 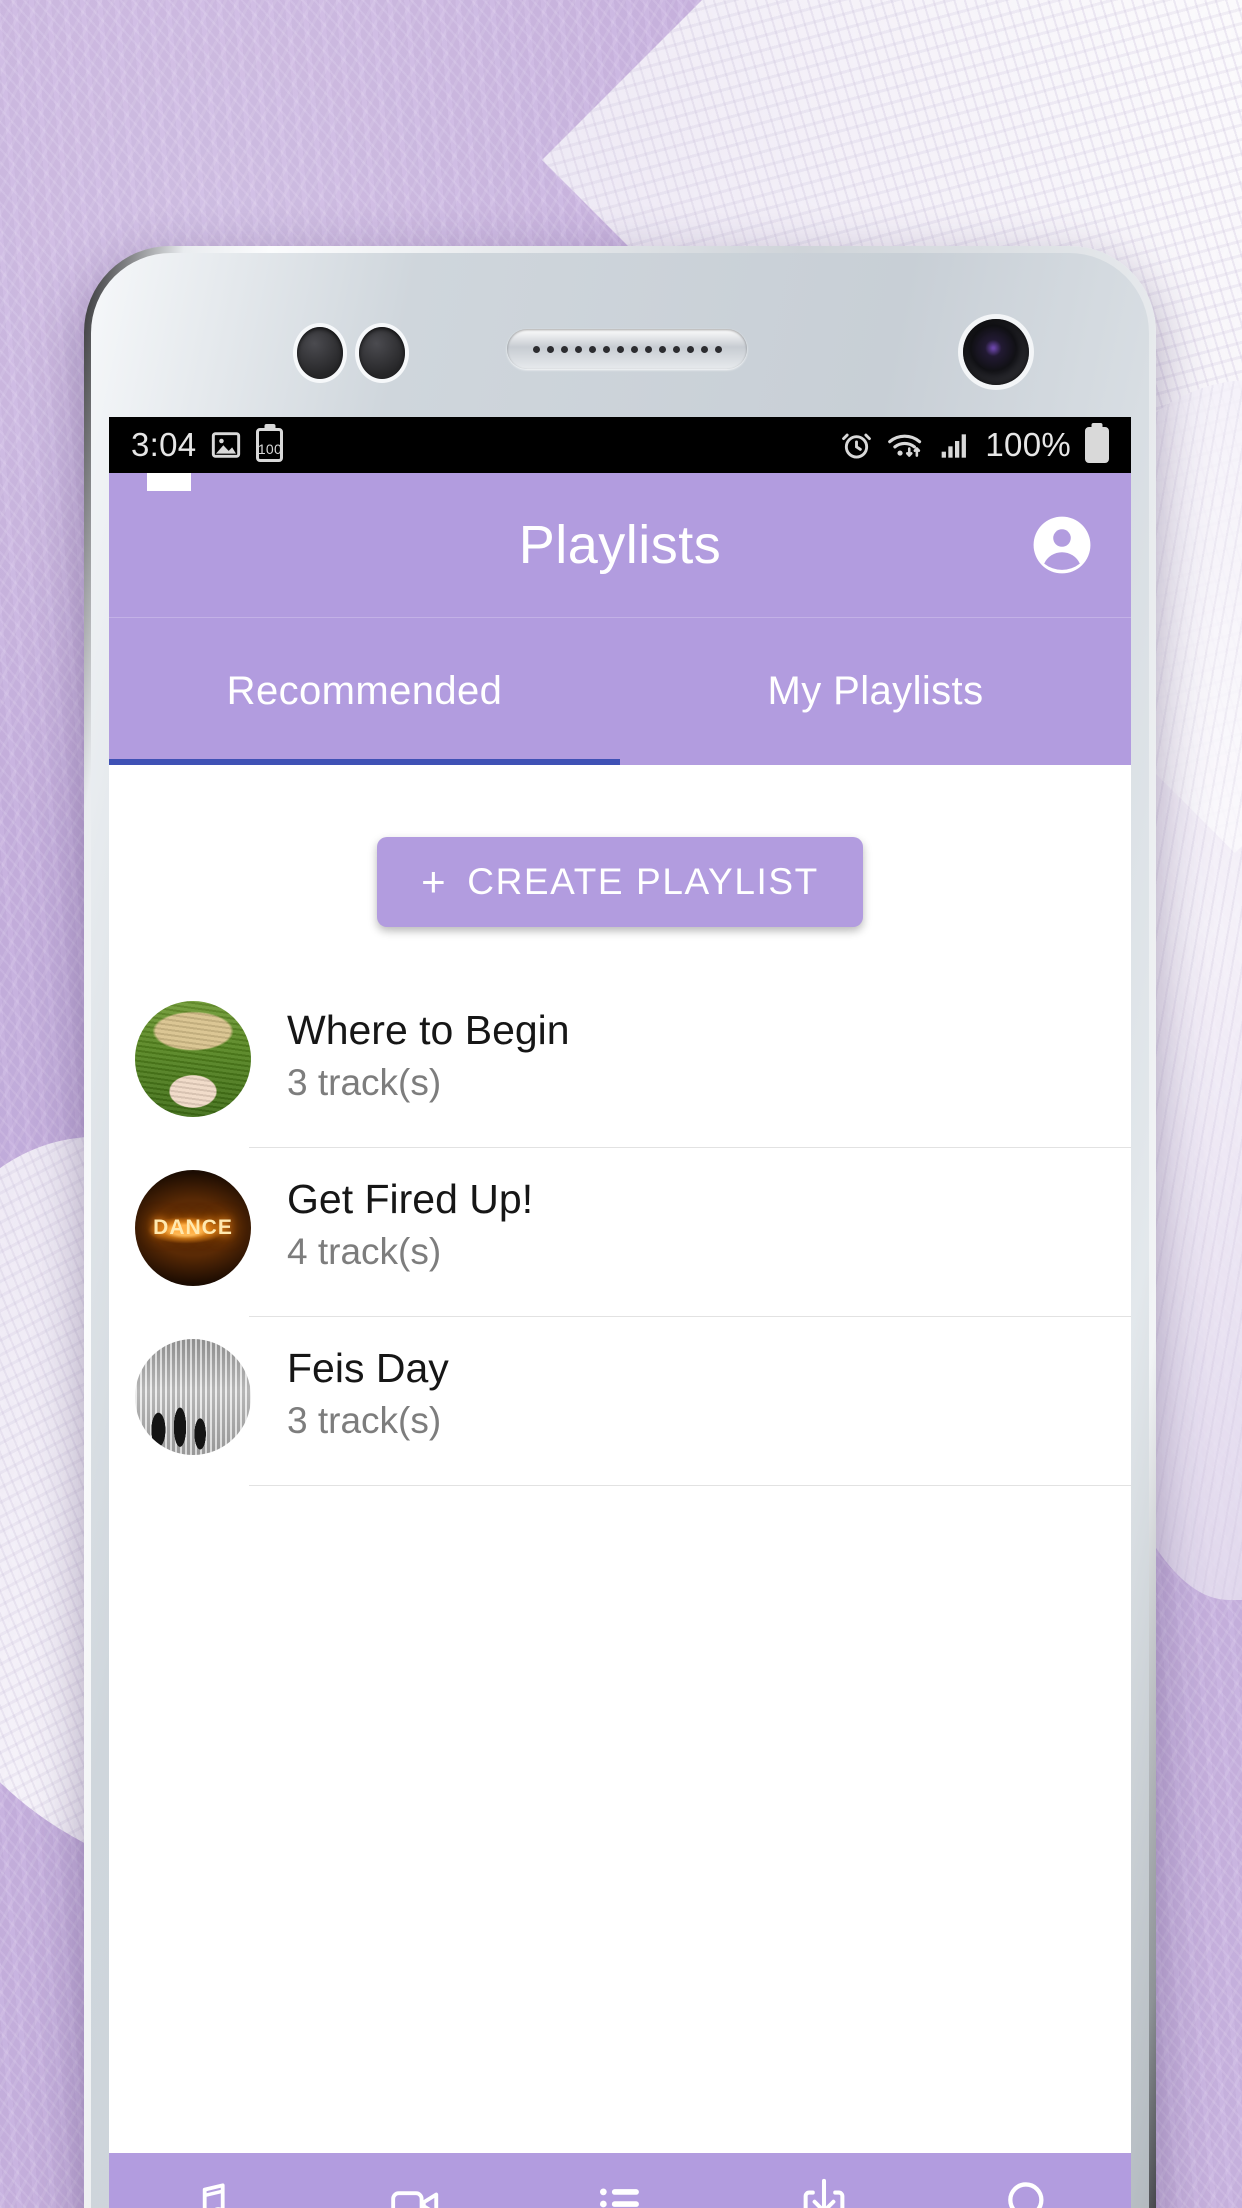 I want to click on status-time: 3:04, so click(x=164, y=444).